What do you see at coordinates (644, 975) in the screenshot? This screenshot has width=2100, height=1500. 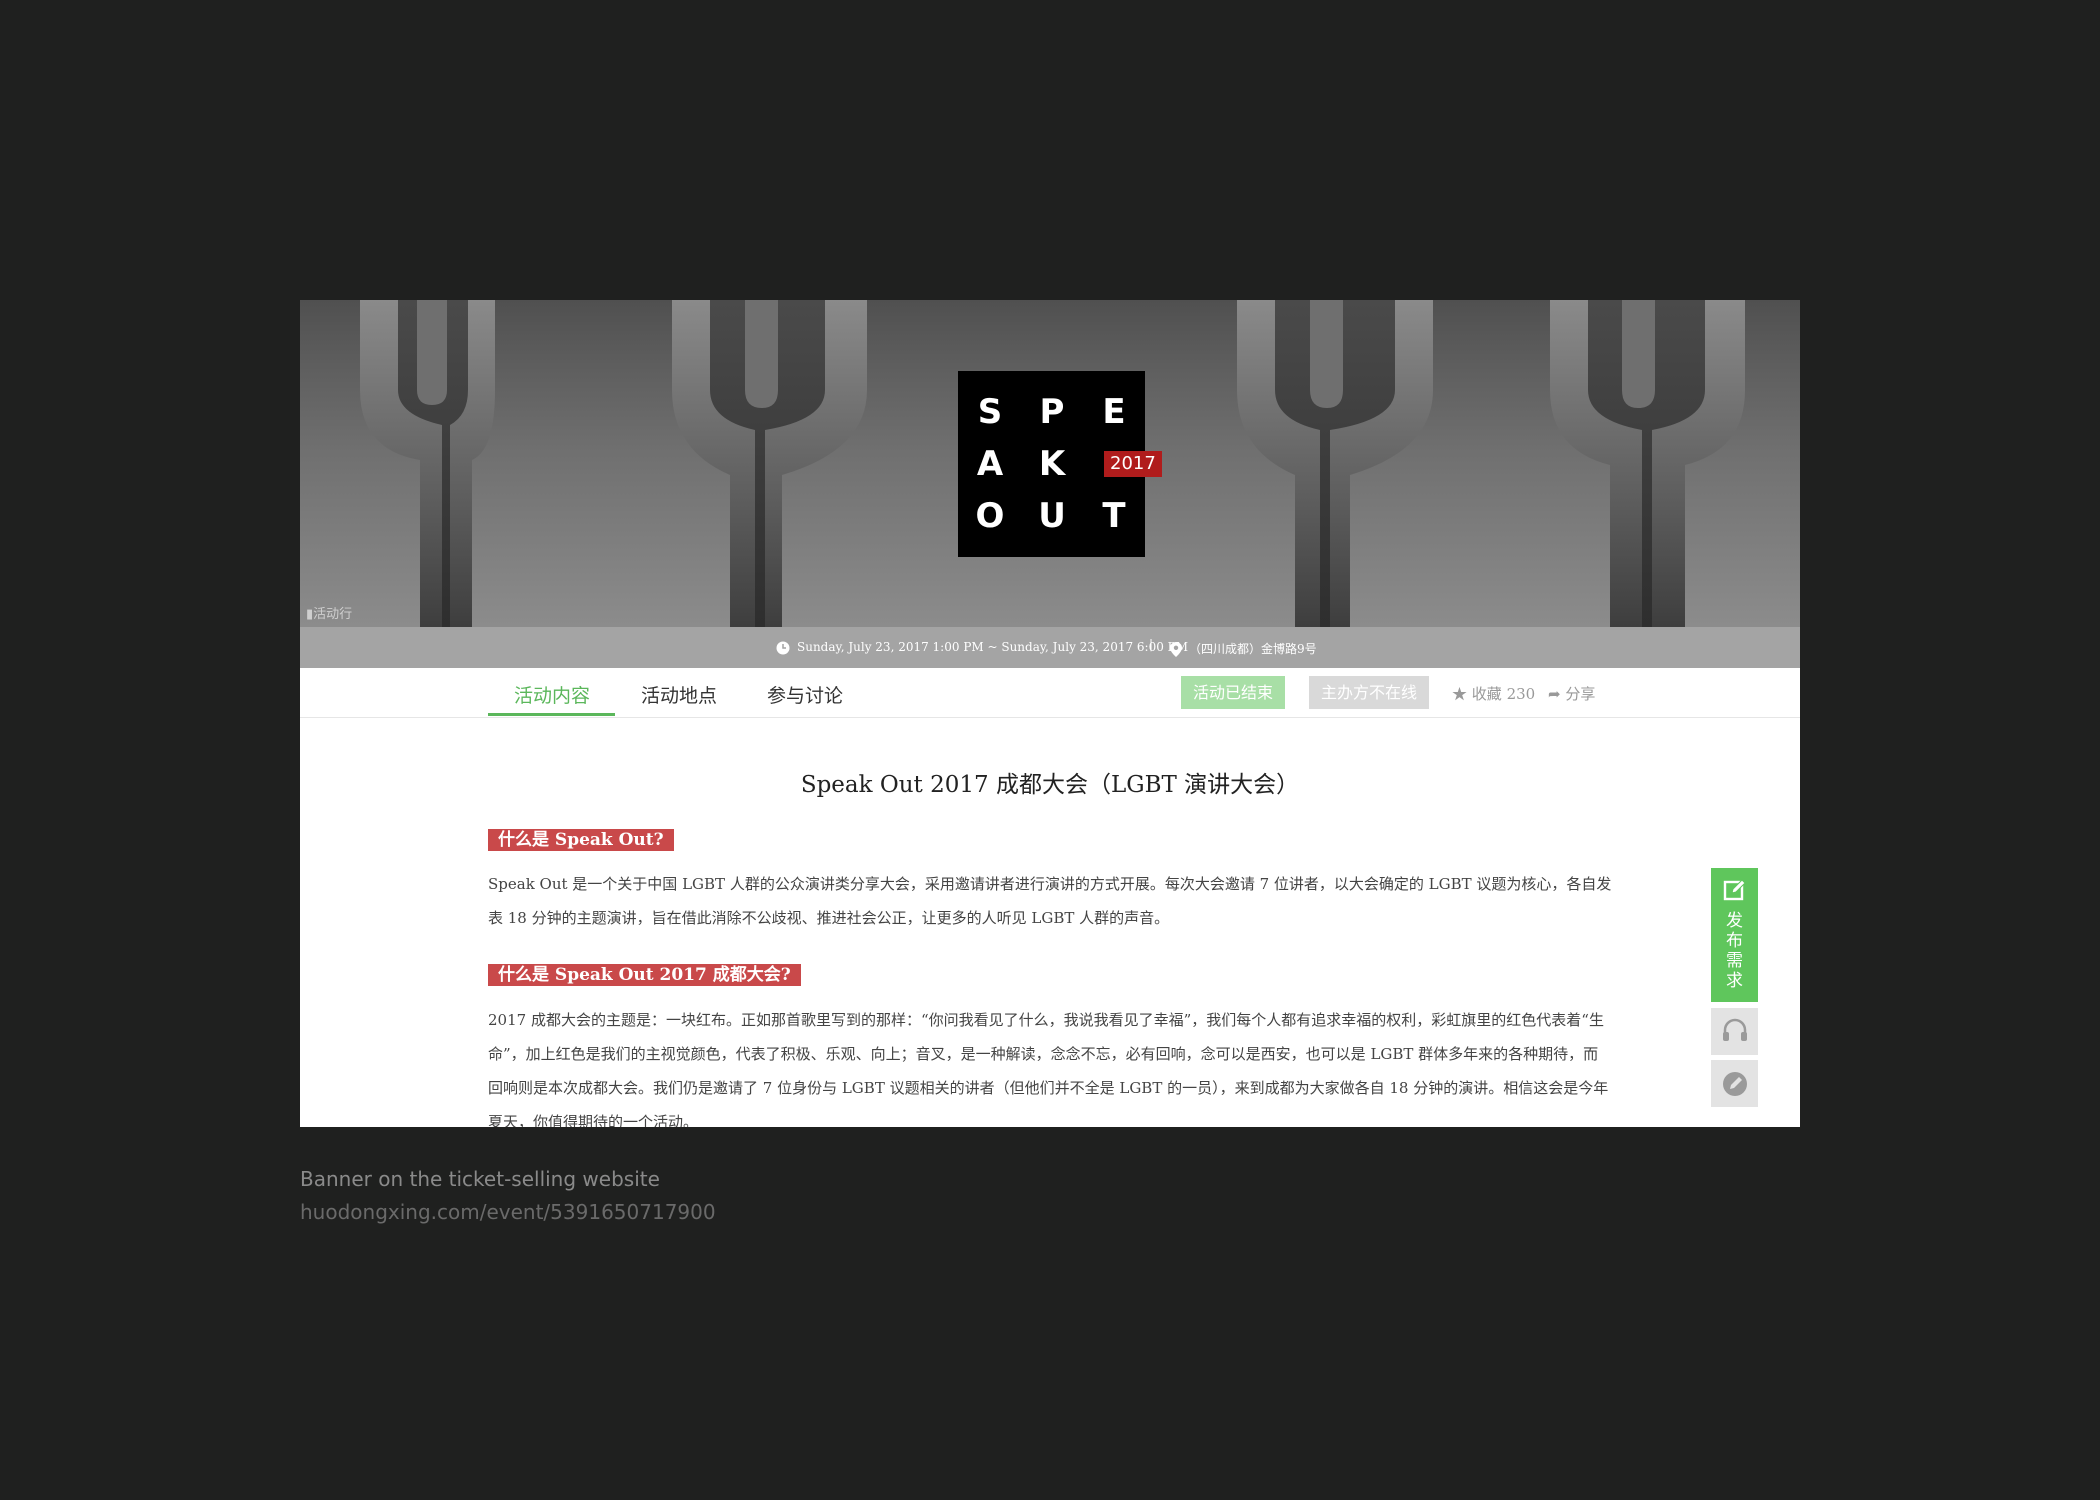 I see `section-heading: 什么是 Speak Out 2017 成都大会?` at bounding box center [644, 975].